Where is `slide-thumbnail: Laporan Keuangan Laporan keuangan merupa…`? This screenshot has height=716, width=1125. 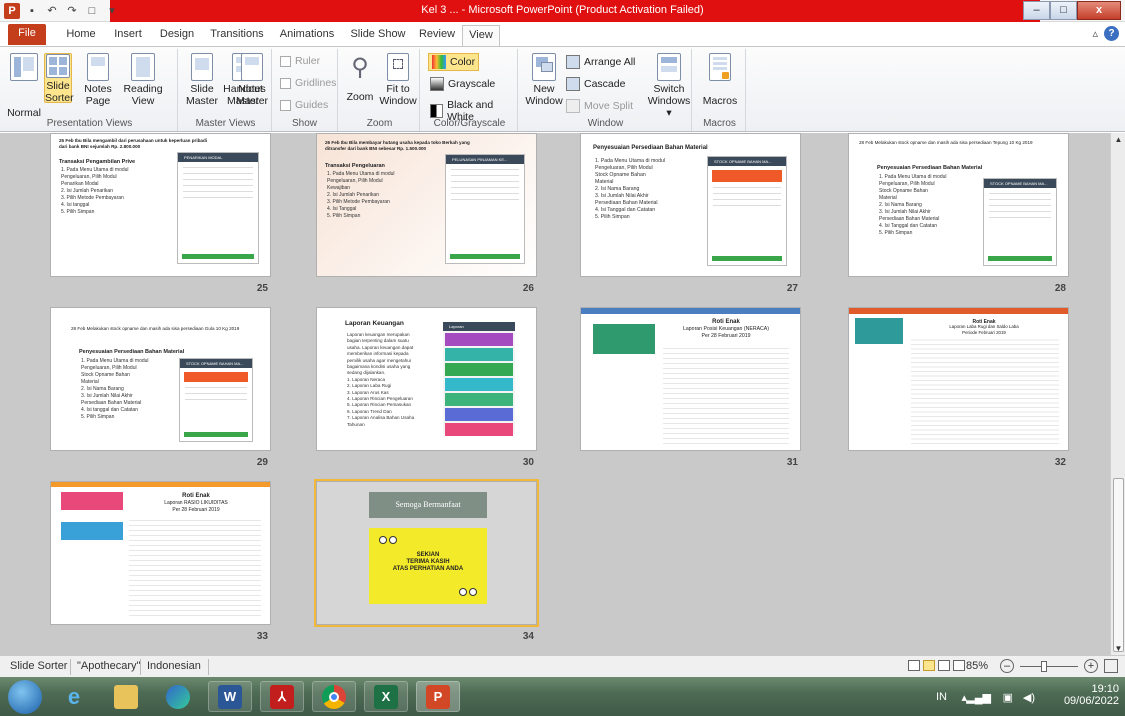 slide-thumbnail: Laporan Keuangan Laporan keuangan merupa… is located at coordinates (426, 379).